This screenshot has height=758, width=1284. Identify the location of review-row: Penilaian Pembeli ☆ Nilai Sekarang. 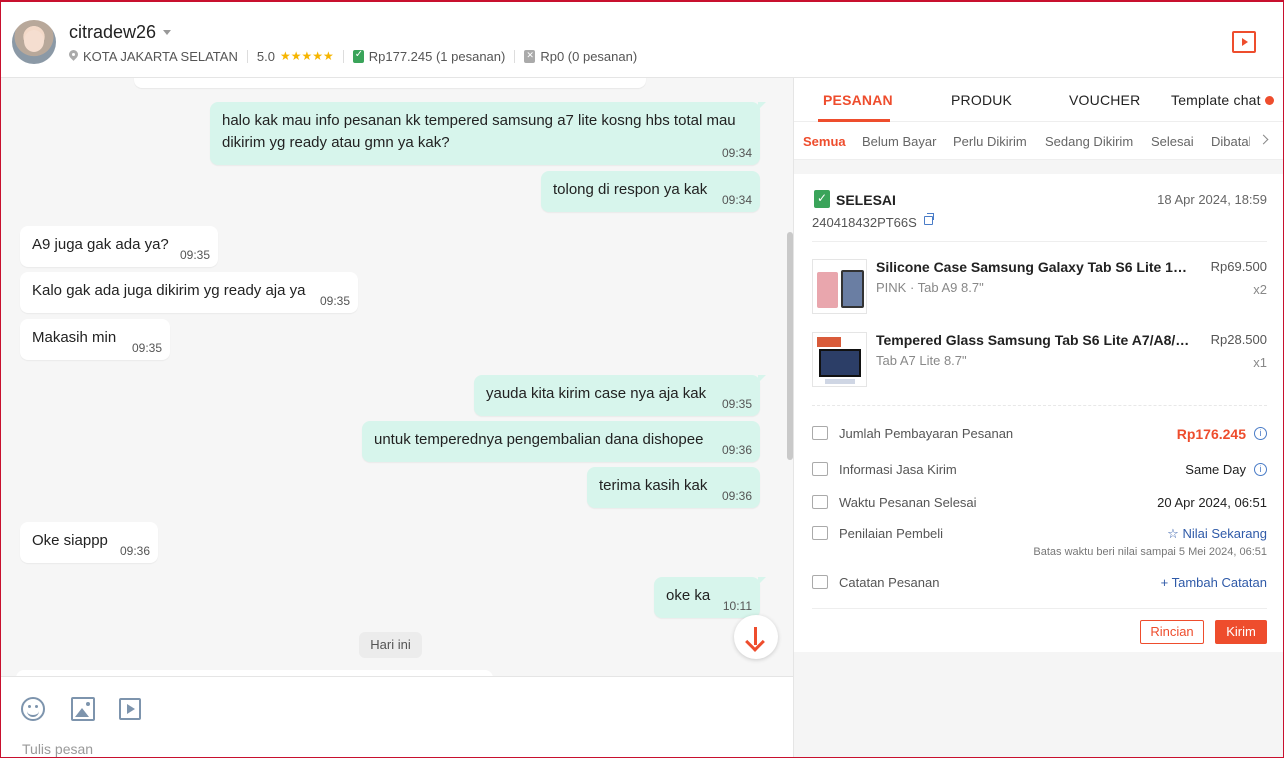
(1039, 535).